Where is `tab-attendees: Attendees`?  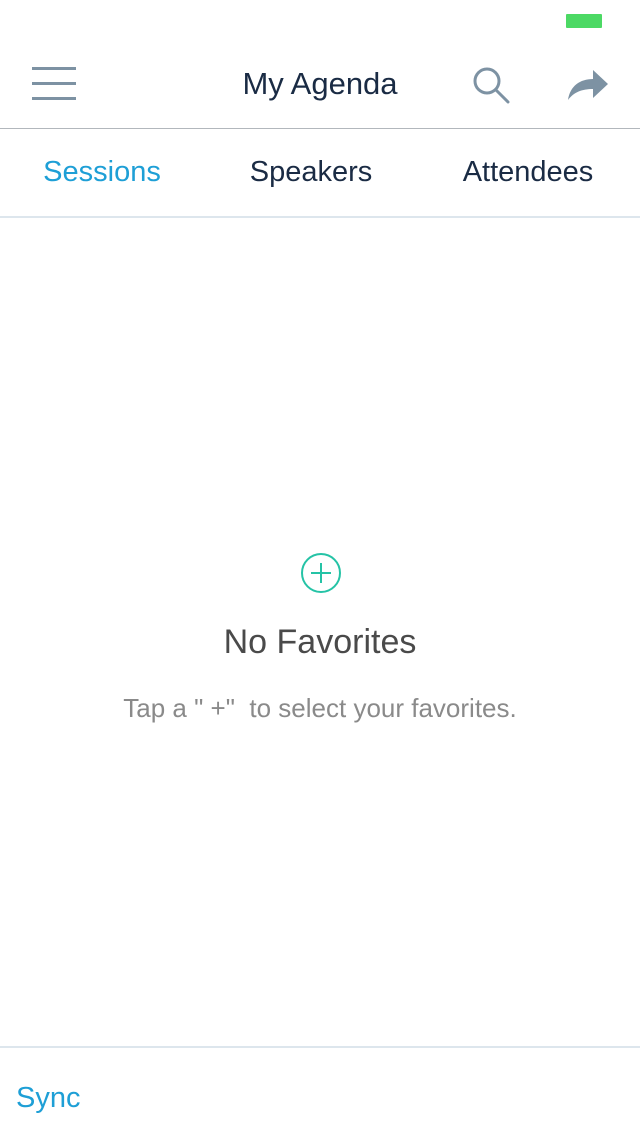
tab-attendees: Attendees is located at coordinates (528, 172).